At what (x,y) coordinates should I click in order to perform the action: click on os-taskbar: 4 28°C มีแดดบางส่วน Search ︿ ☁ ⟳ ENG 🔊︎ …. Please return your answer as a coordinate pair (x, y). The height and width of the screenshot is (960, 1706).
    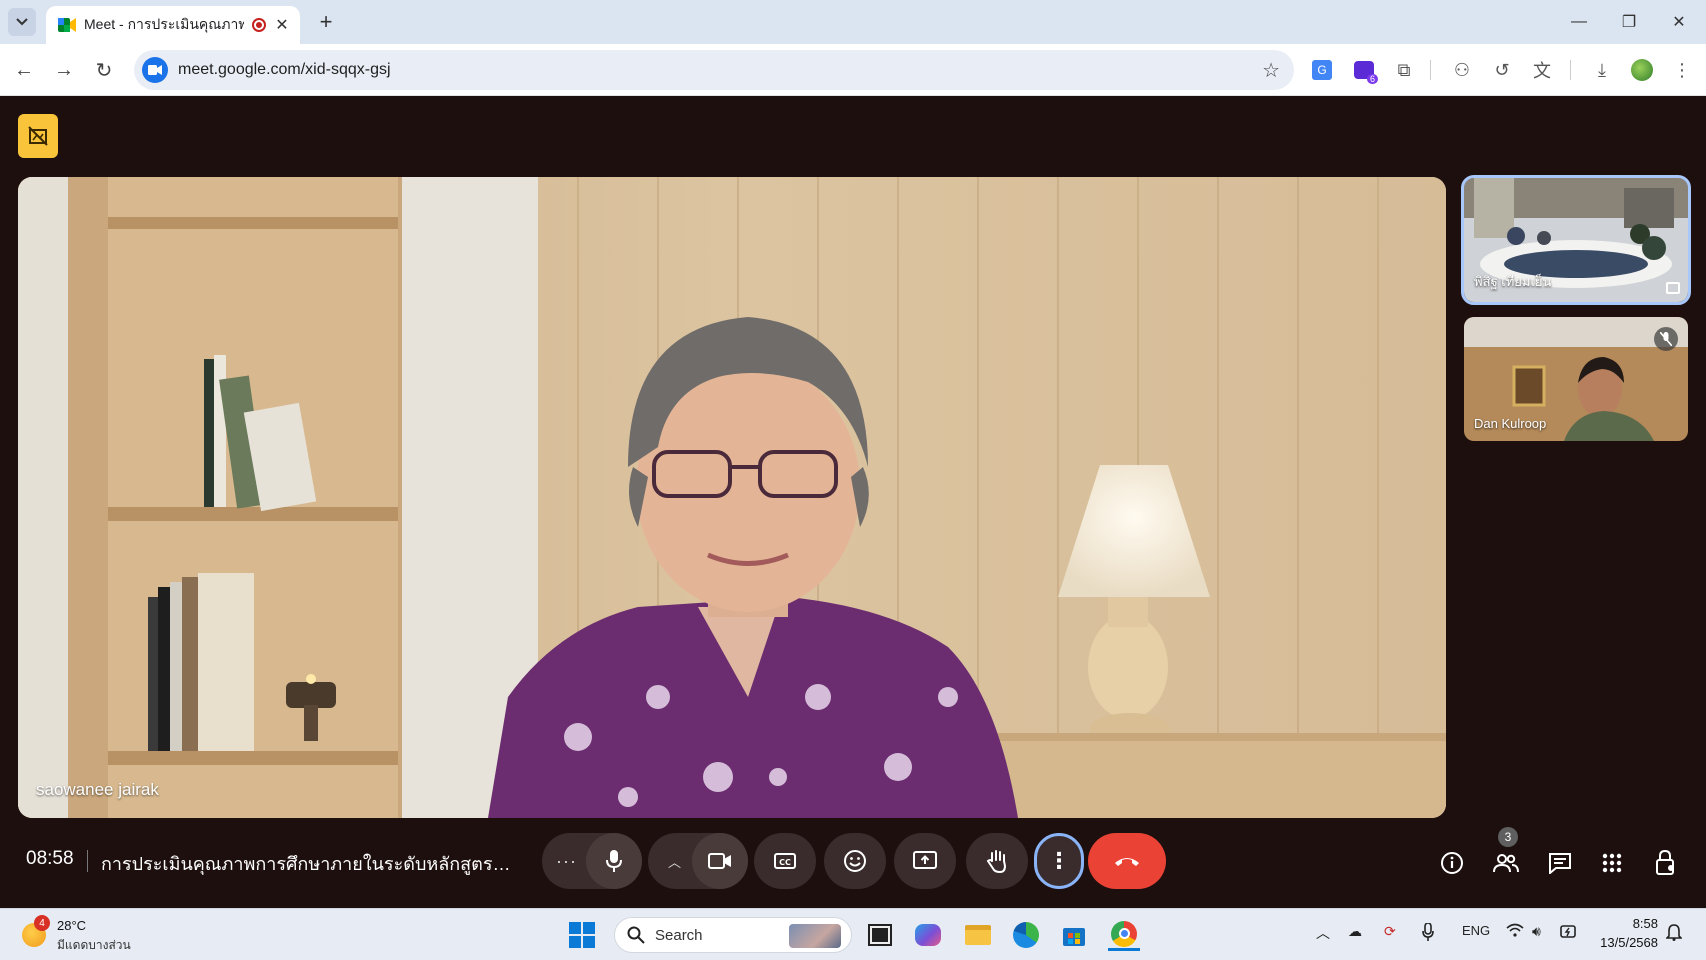
    Looking at the image, I should click on (853, 934).